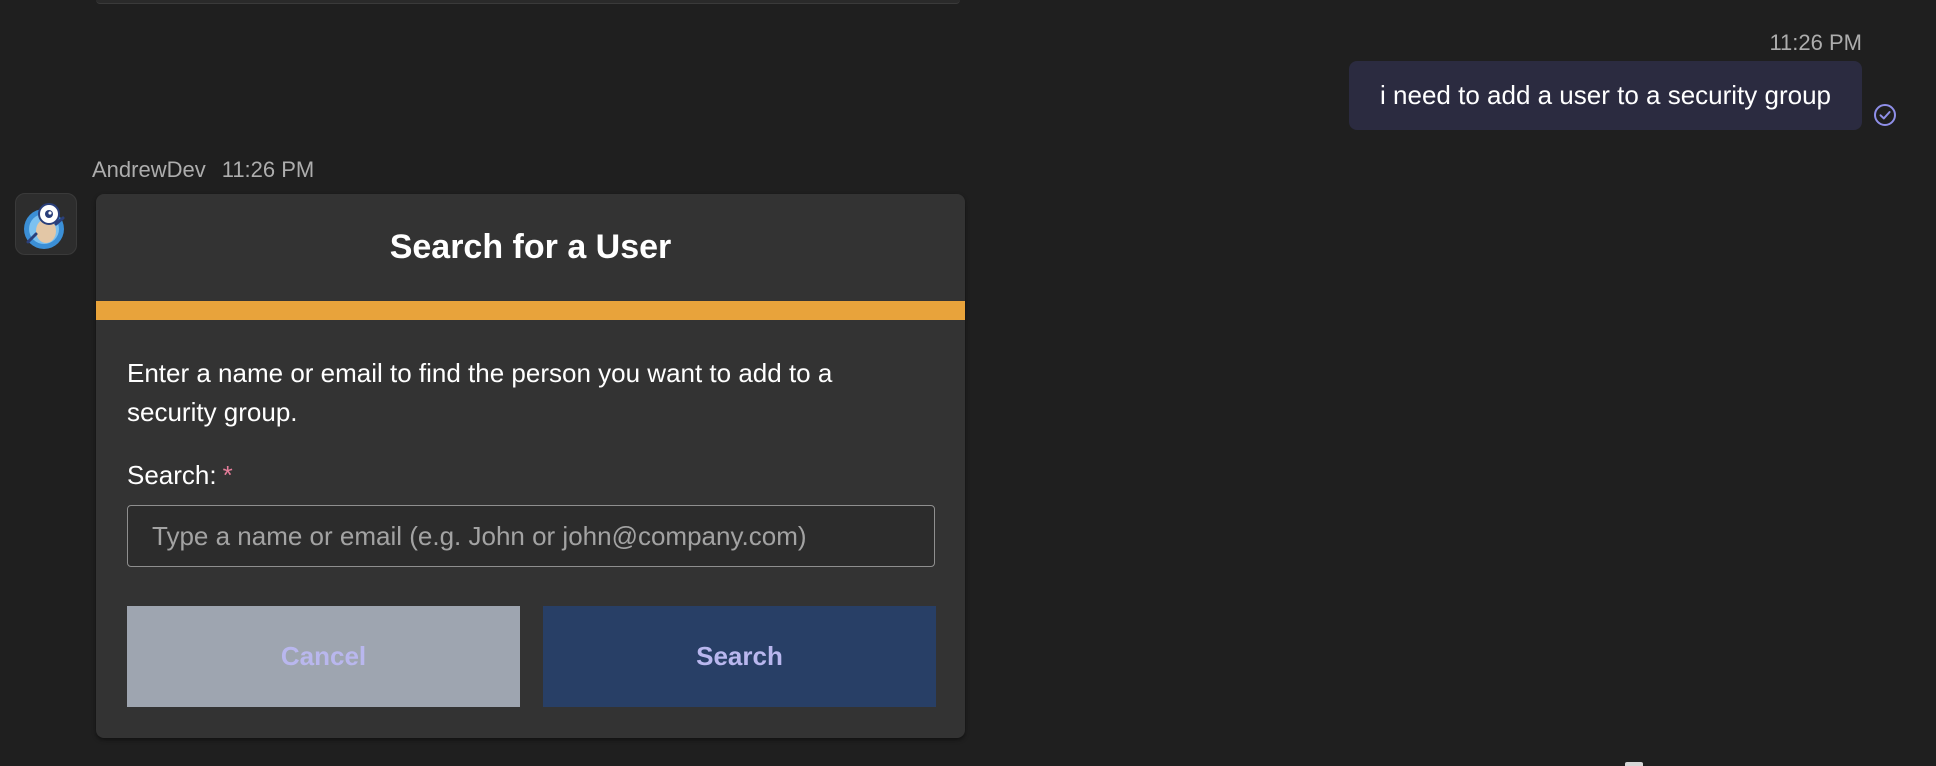  What do you see at coordinates (530, 310) in the screenshot?
I see `card-accent-bar` at bounding box center [530, 310].